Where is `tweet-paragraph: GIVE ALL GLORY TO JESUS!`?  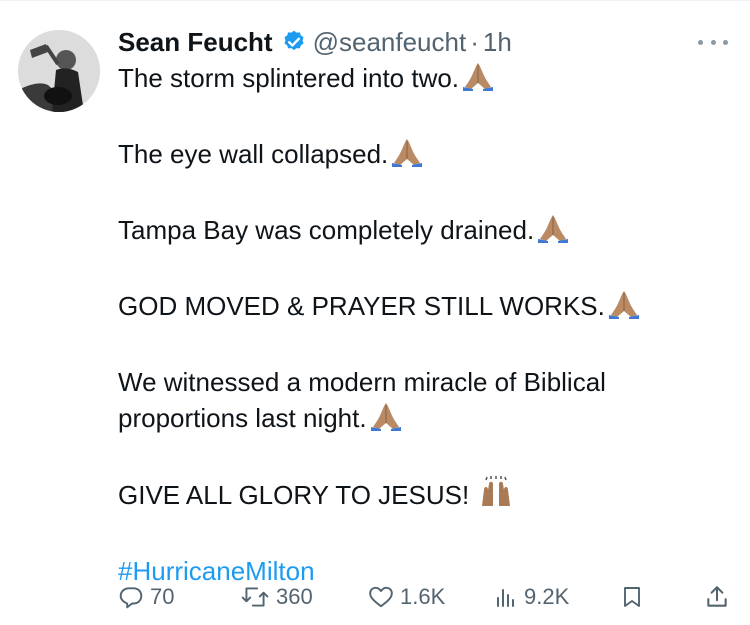
tweet-paragraph: GIVE ALL GLORY TO JESUS! is located at coordinates (418, 496).